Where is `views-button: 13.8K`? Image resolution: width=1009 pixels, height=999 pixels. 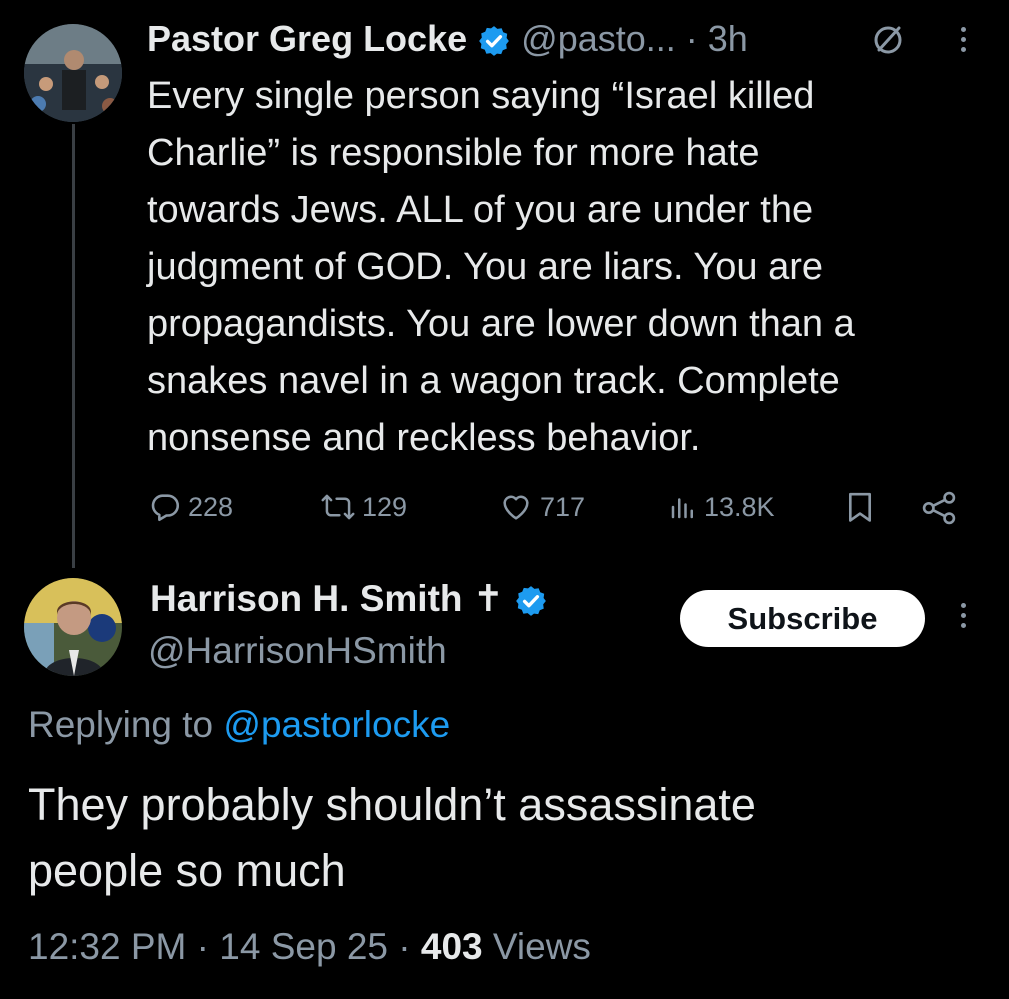
views-button: 13.8K is located at coordinates (721, 507).